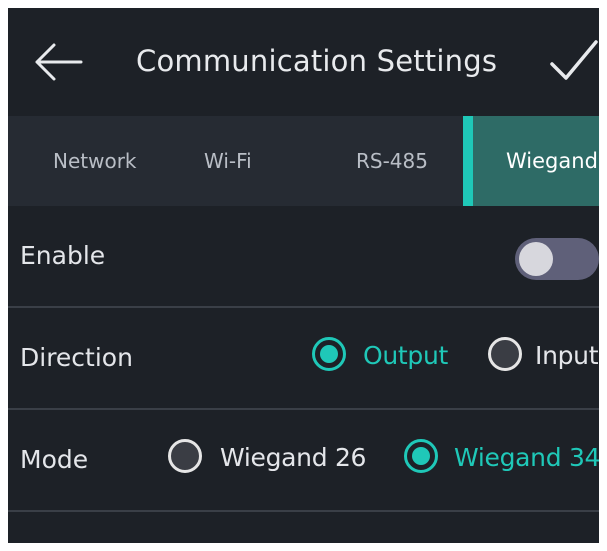 The image size is (607, 551). I want to click on tab-wiegand: Wiegand, so click(531, 161).